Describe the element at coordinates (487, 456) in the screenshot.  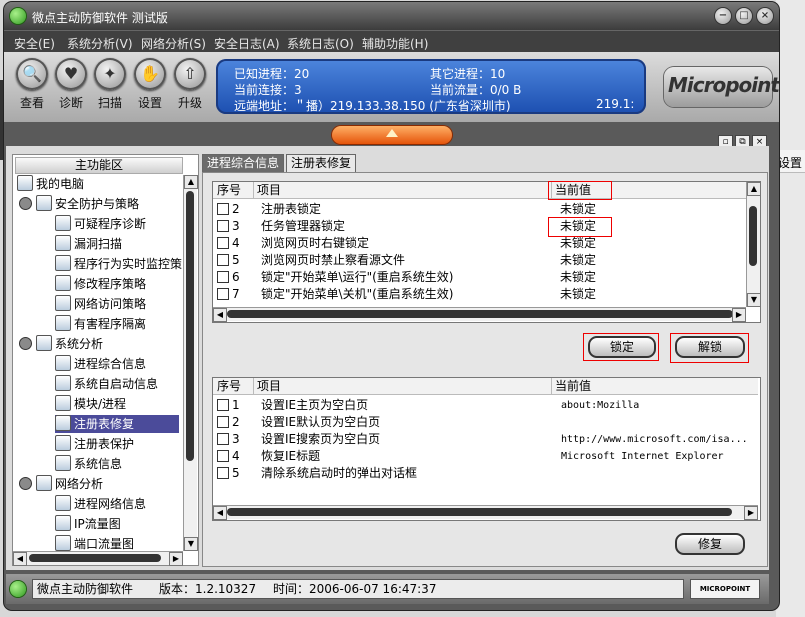
I see `table-row: 4 恢复IE标题 Microsoft Internet Explorer` at that location.